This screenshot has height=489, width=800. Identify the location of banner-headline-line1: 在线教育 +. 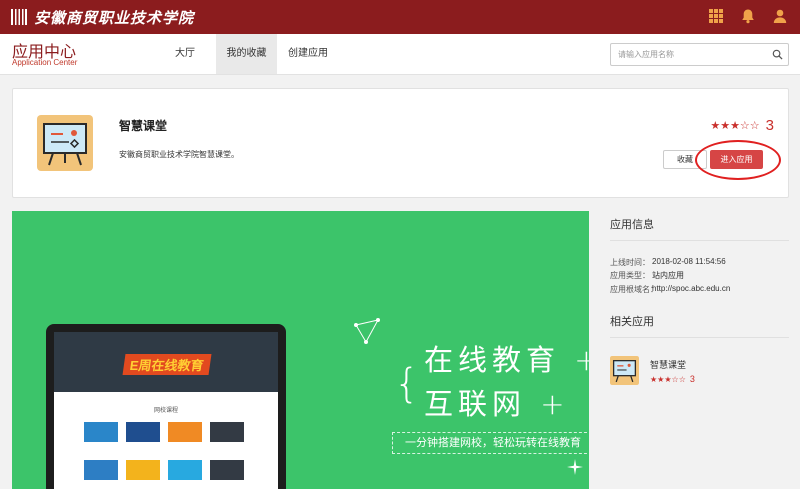
(506, 360).